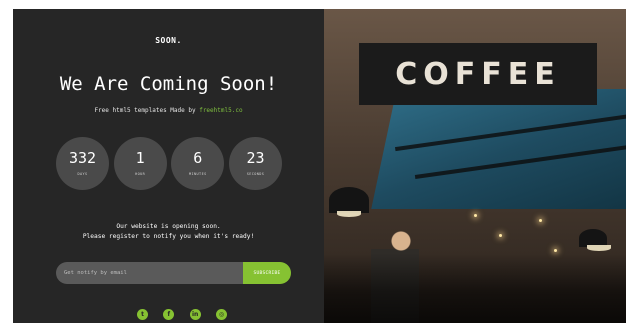 Image resolution: width=639 pixels, height=324 pixels. Describe the element at coordinates (198, 158) in the screenshot. I see `countdown-value: 6` at that location.